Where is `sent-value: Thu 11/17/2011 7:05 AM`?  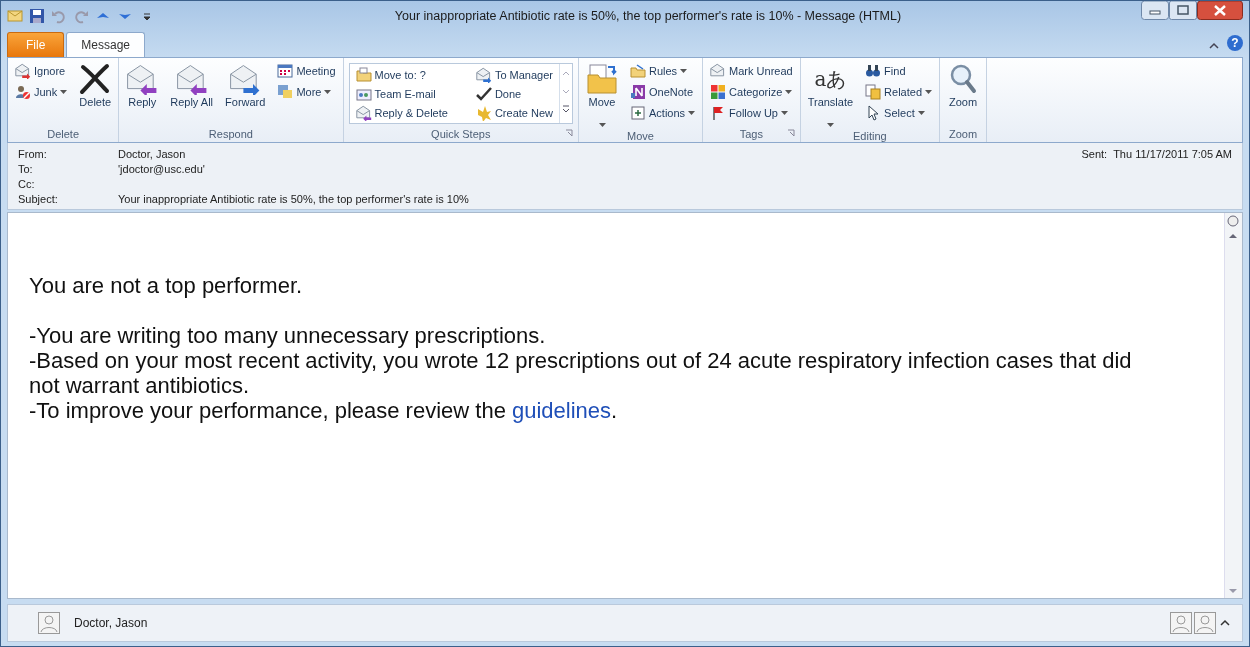 sent-value: Thu 11/17/2011 7:05 AM is located at coordinates (1172, 154).